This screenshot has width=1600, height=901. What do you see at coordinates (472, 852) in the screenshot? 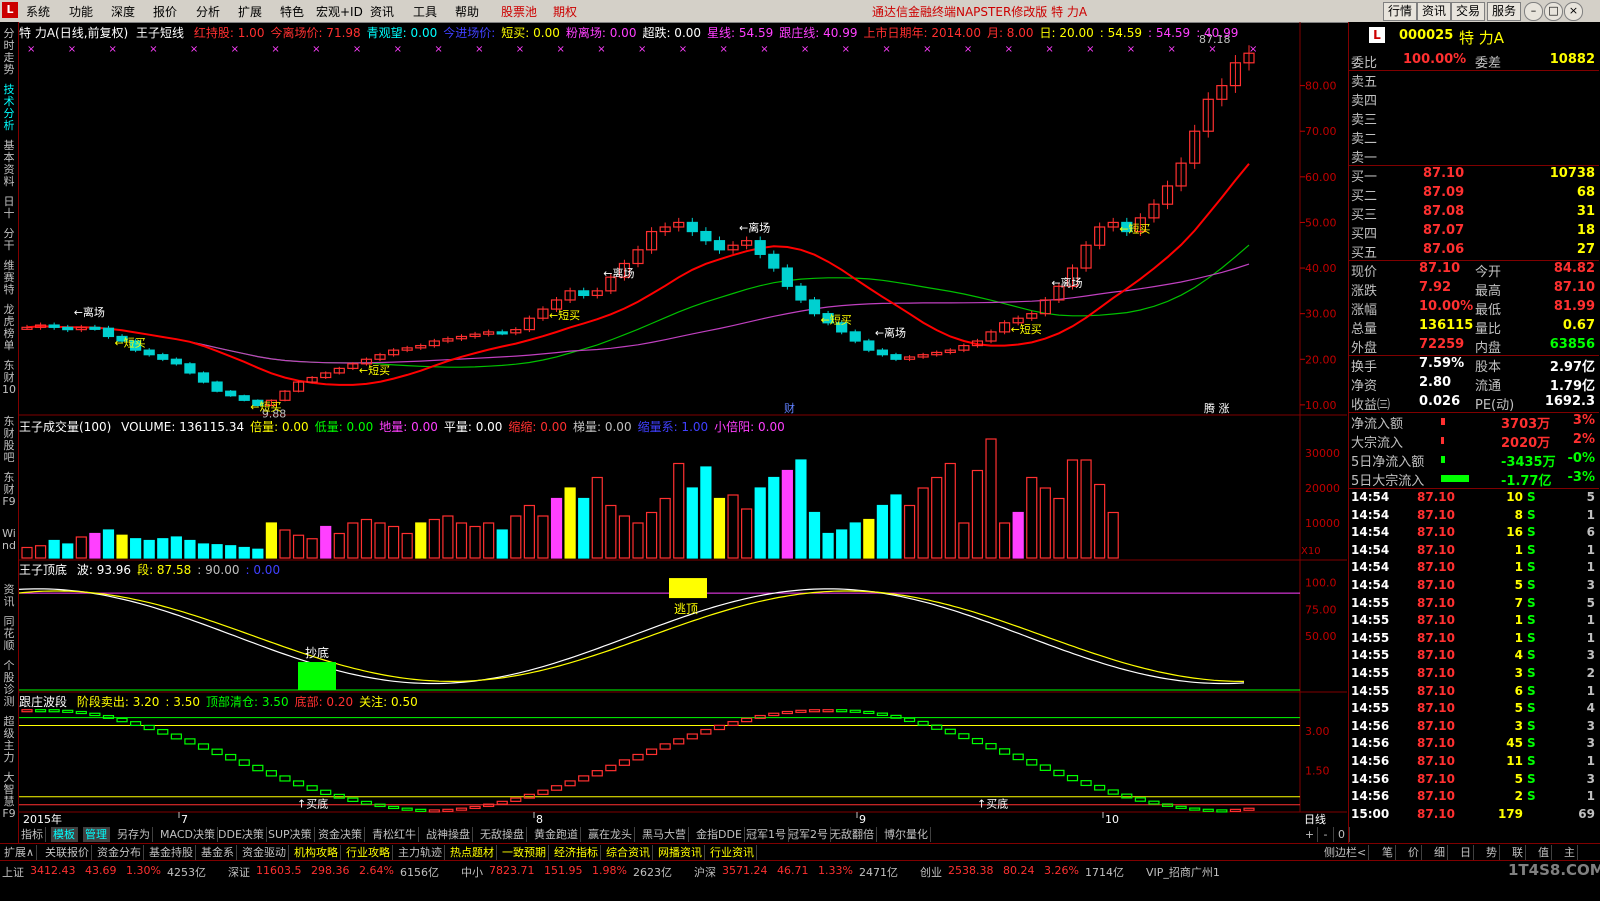
I see `extension-tab-9: 热点题材` at bounding box center [472, 852].